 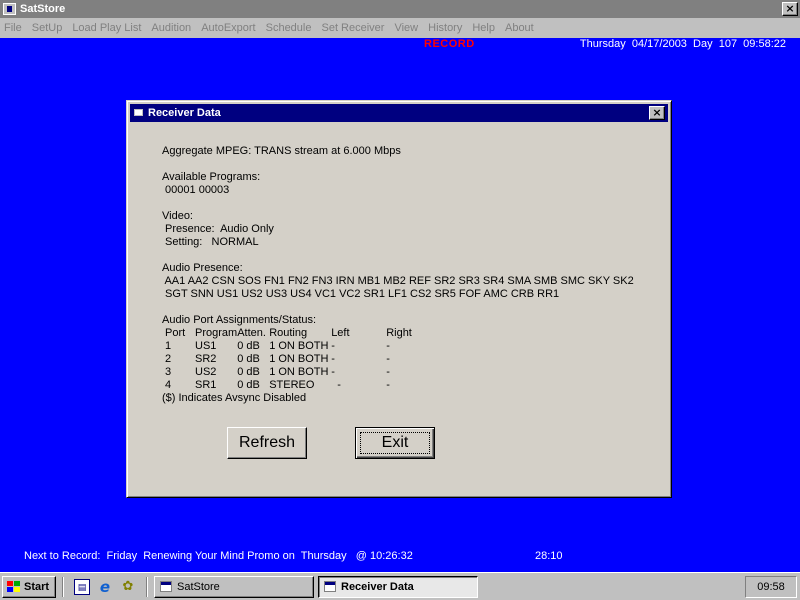 I want to click on current-datetime: Thursday 04/17/2003 Day 107 09:58:22, so click(x=682, y=44).